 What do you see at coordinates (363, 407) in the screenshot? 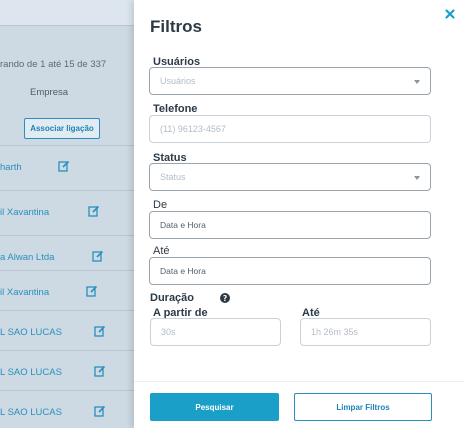
I see `clear-filters-button: Limpar Filtros` at bounding box center [363, 407].